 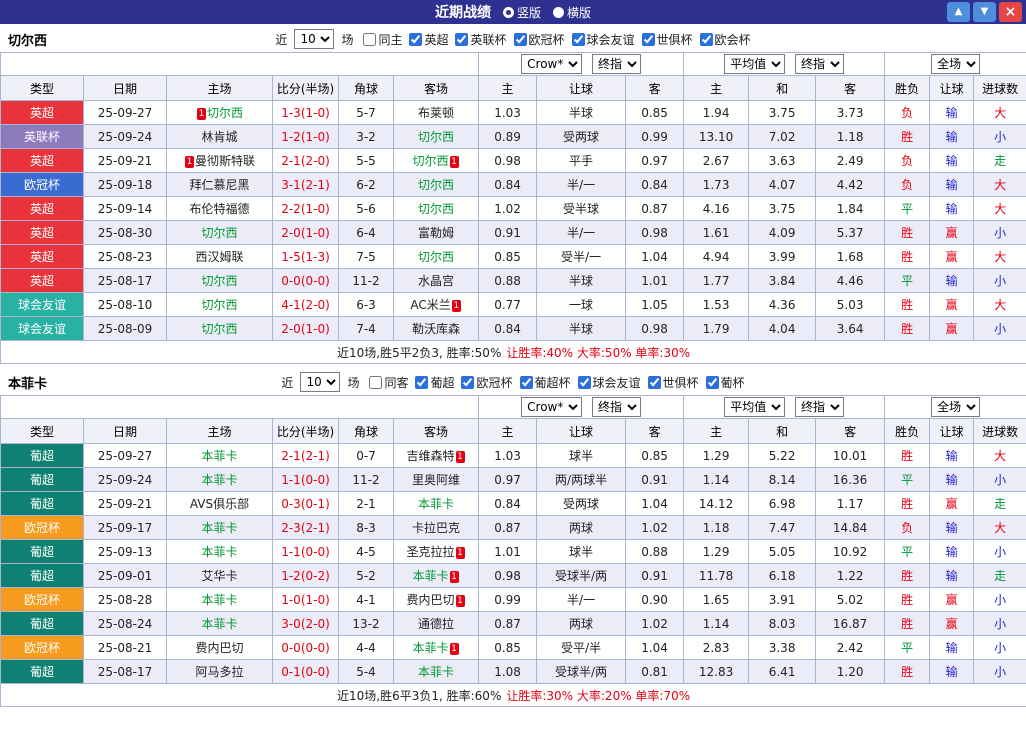 I want to click on euro-draw-odds: 8.03, so click(x=782, y=623).